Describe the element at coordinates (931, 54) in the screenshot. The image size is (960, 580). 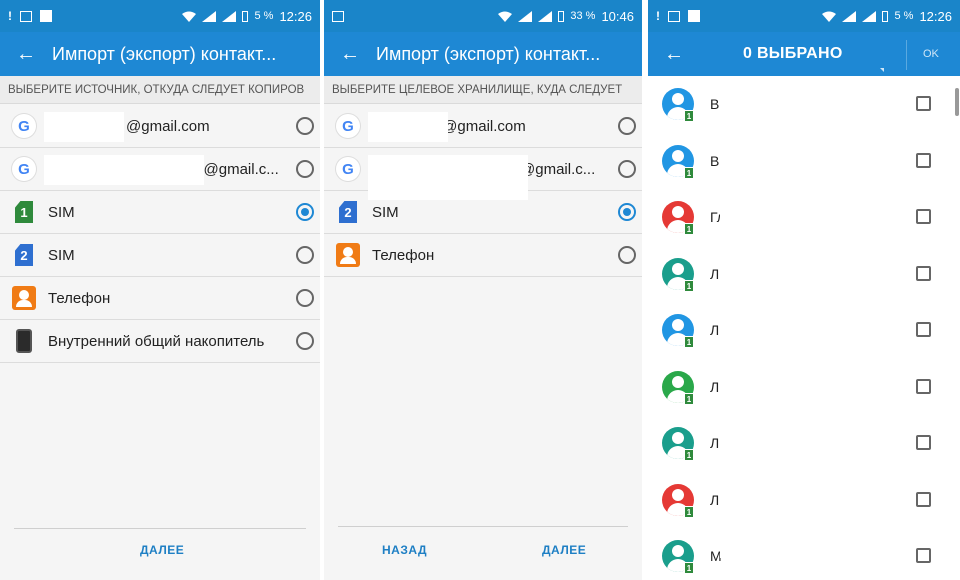
I see `ok-button: OK` at that location.